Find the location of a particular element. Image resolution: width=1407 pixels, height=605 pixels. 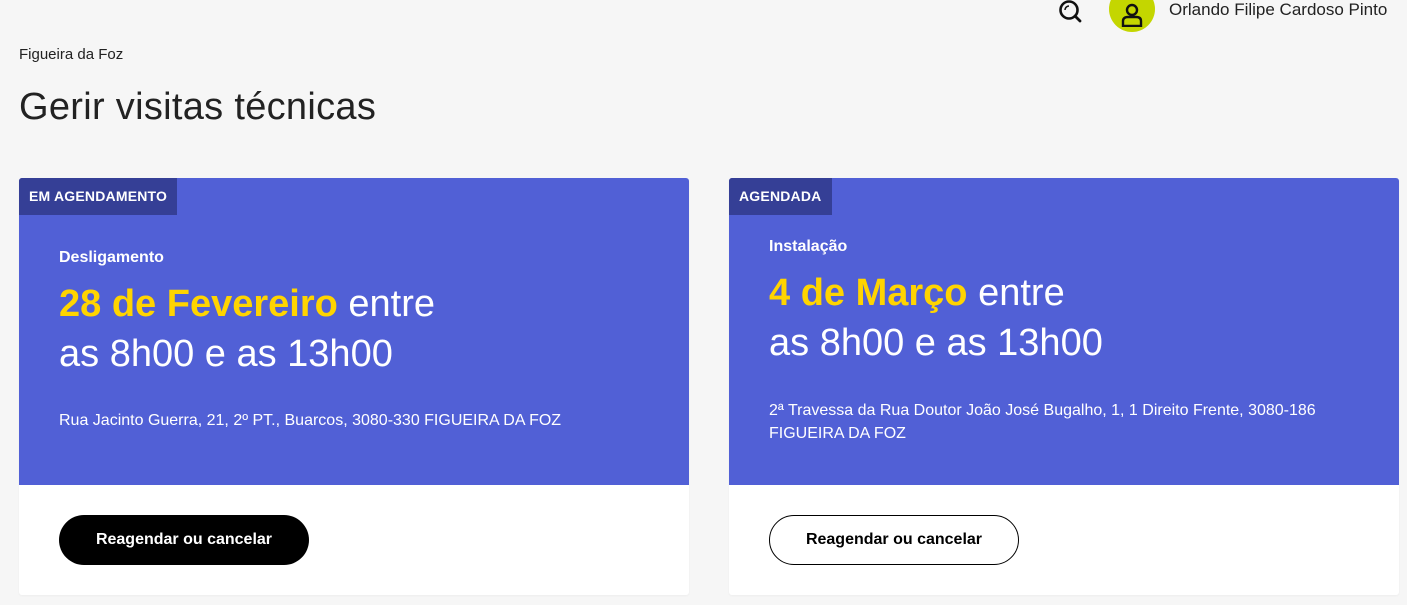

breadcrumb-location: Figueira da Foz is located at coordinates (71, 54).